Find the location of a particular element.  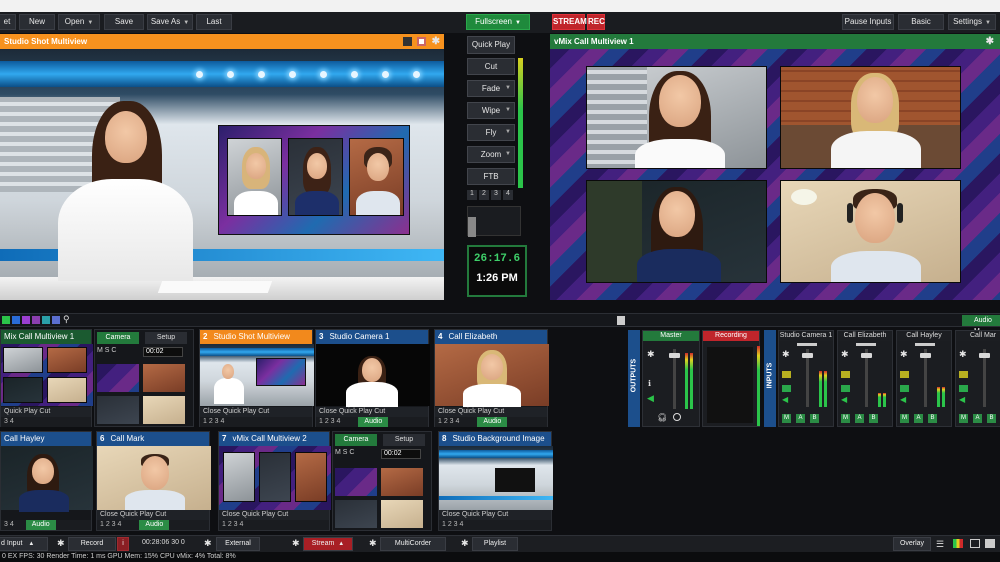

record-info-icon: i is located at coordinates (123, 544).